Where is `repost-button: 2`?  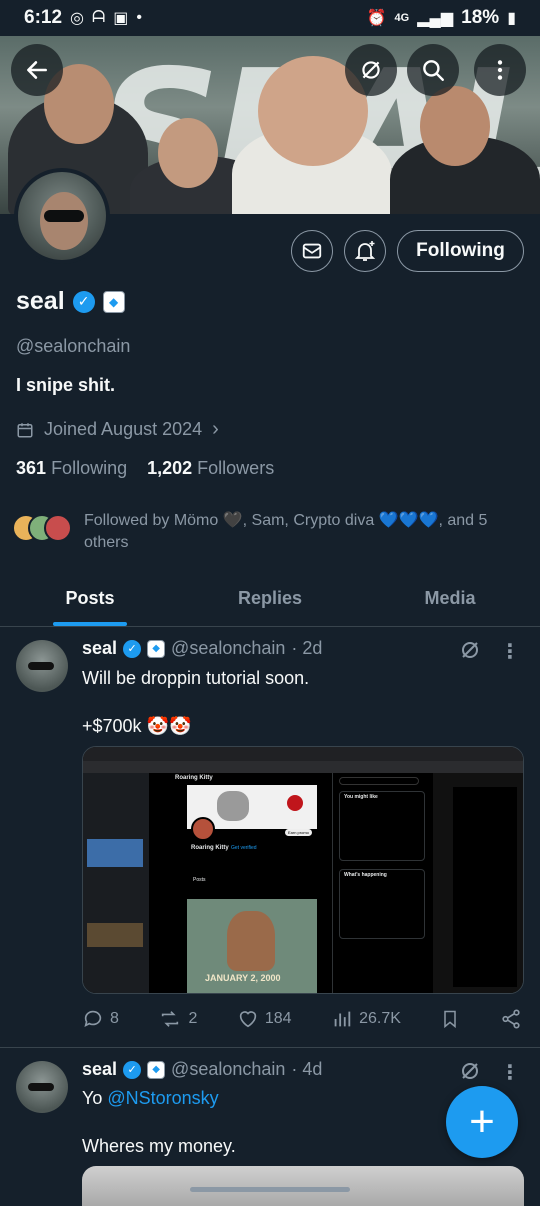 repost-button: 2 is located at coordinates (177, 1019).